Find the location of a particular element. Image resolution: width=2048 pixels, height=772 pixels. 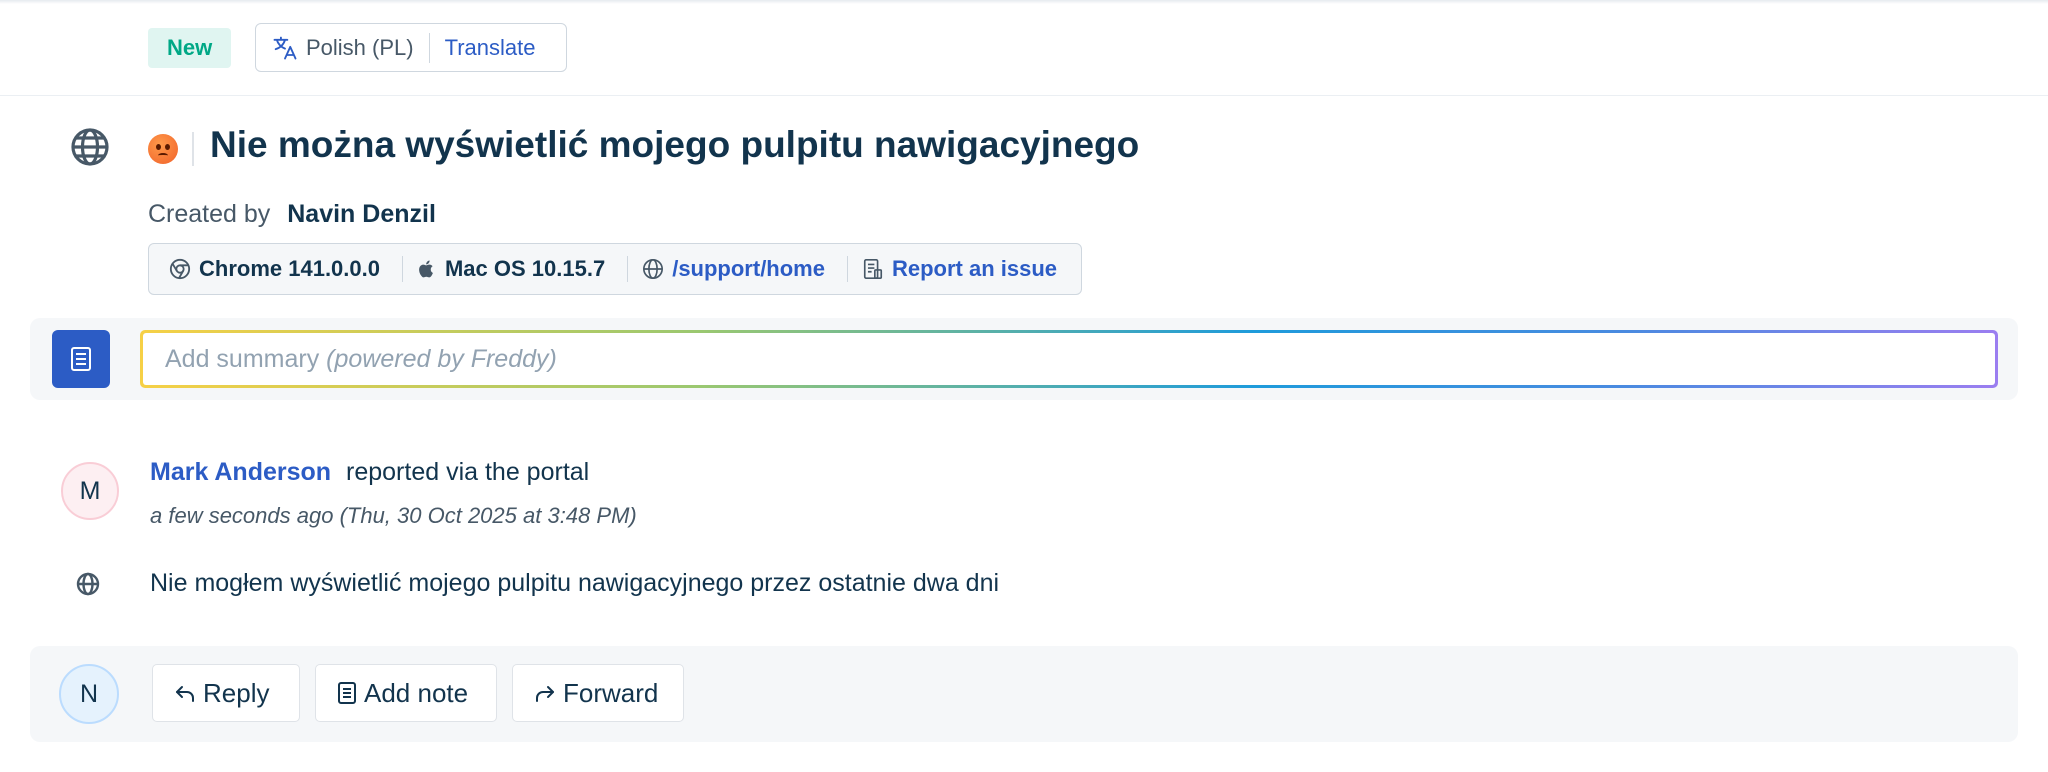

created-by: Created by Navin Denzil is located at coordinates (292, 214).